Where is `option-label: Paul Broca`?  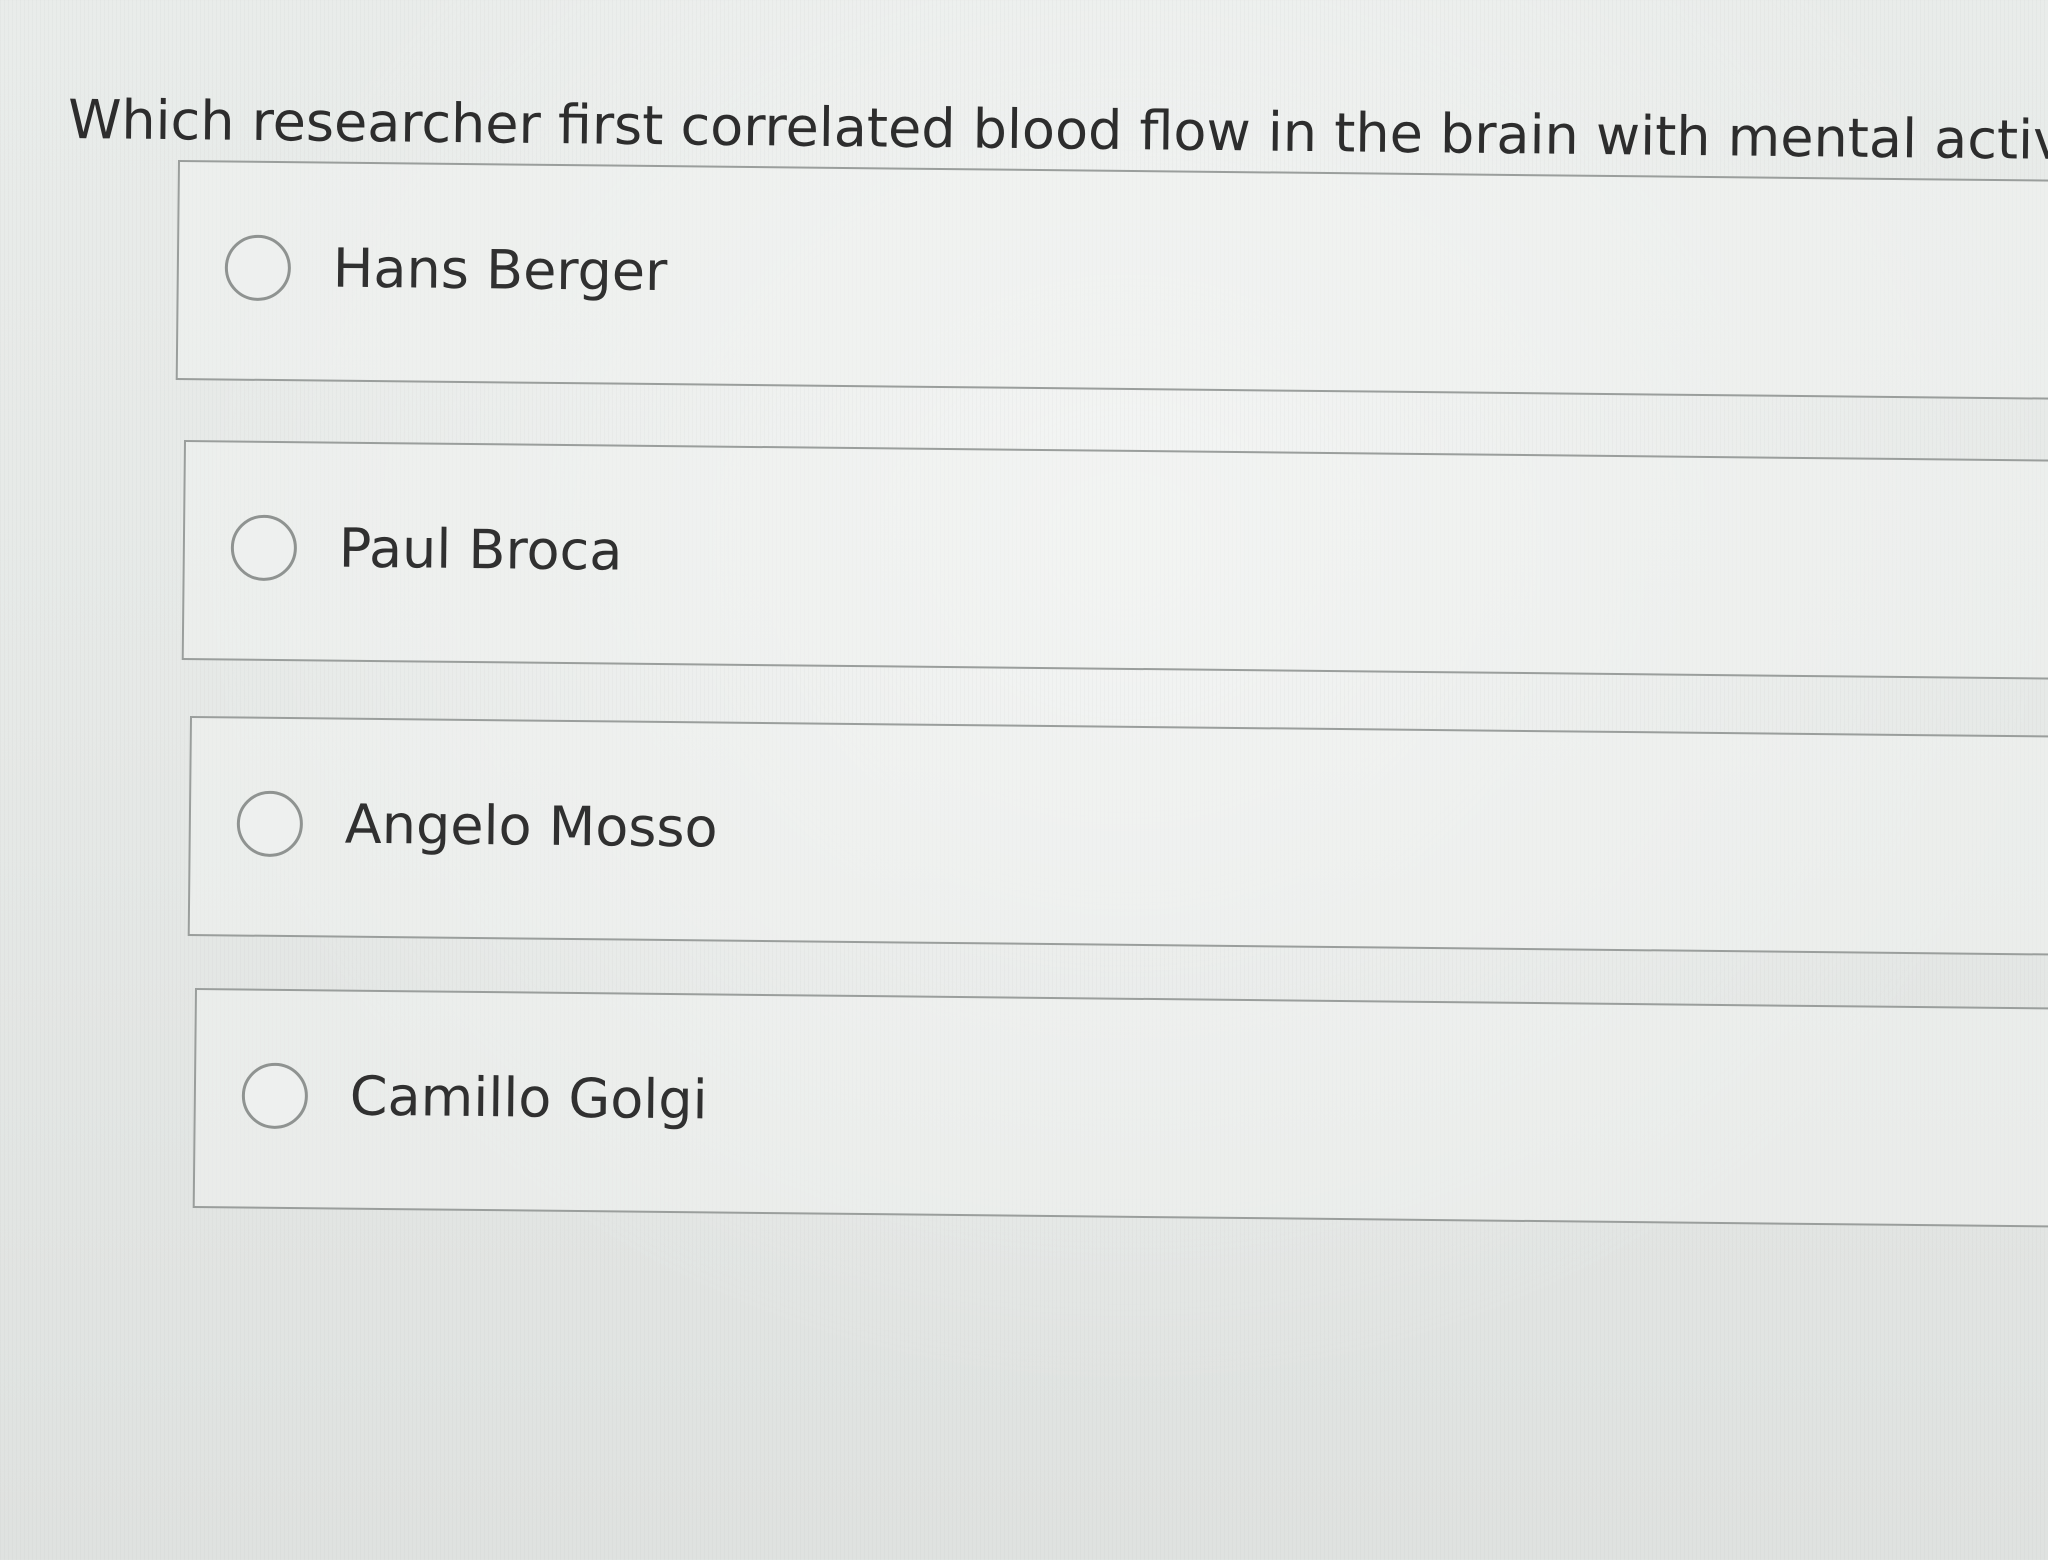
option-label: Paul Broca is located at coordinates (480, 549).